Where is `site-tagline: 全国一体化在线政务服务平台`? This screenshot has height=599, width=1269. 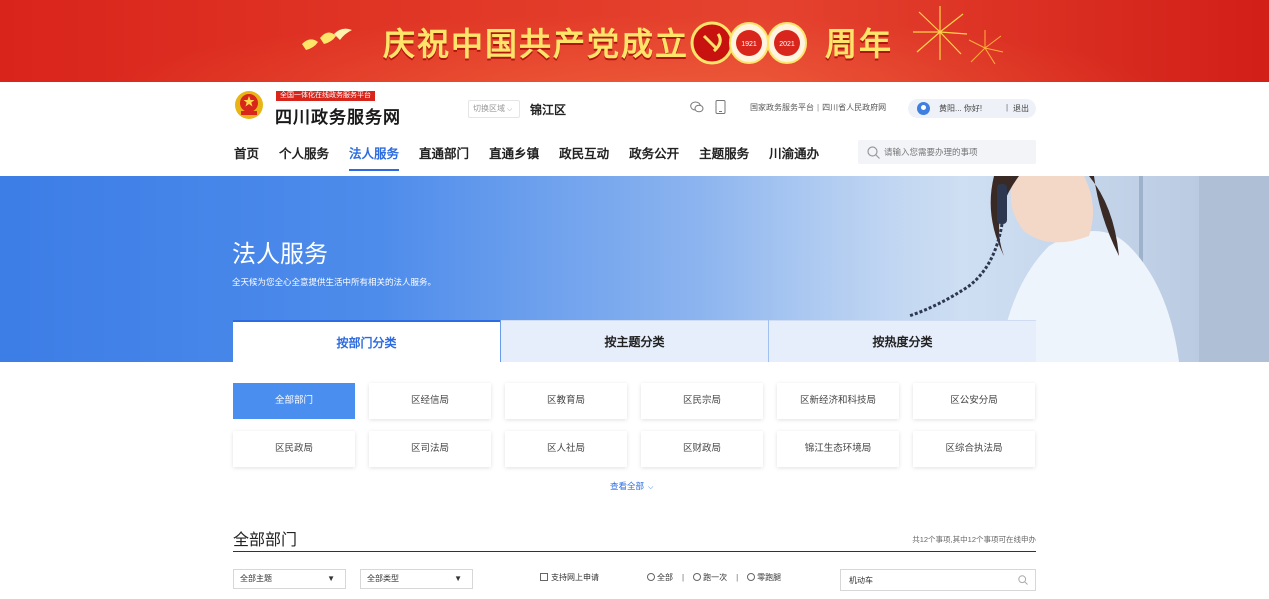
site-tagline: 全国一体化在线政务服务平台 is located at coordinates (325, 96).